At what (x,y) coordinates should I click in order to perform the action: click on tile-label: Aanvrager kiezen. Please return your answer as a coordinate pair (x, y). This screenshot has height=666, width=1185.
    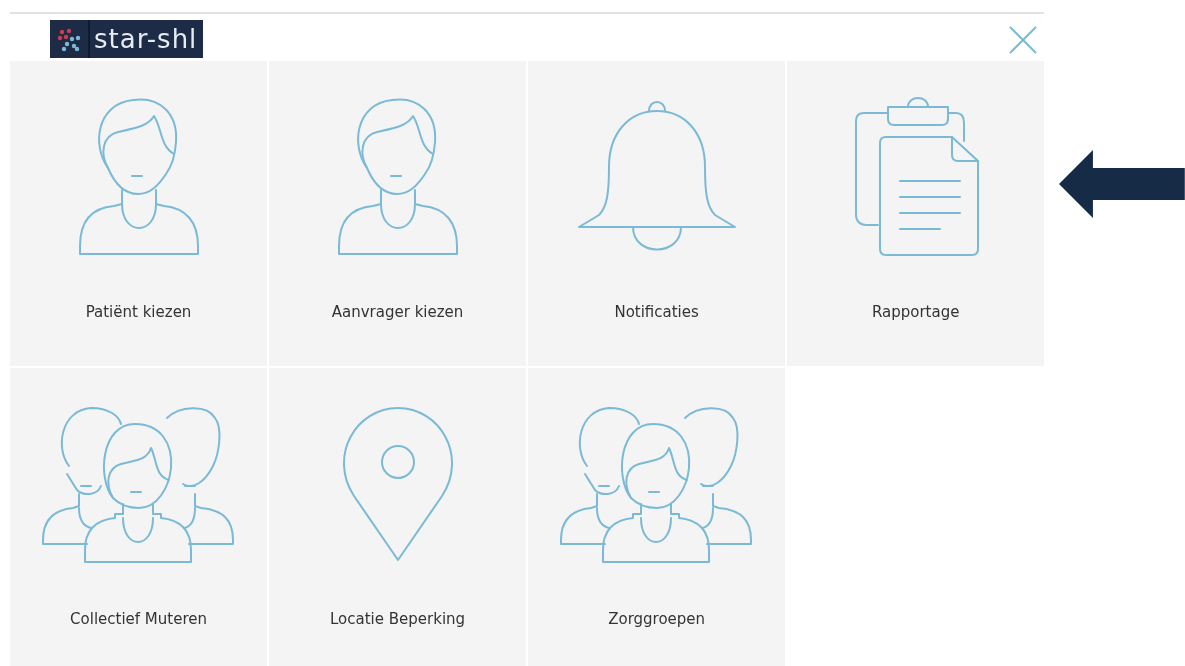
    Looking at the image, I should click on (397, 312).